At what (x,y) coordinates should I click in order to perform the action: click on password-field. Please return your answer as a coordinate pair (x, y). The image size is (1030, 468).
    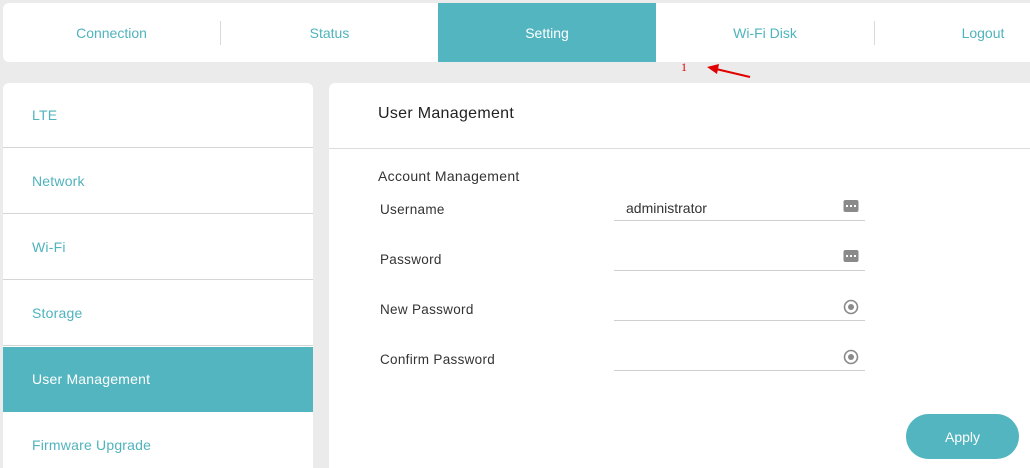
    Looking at the image, I should click on (739, 258).